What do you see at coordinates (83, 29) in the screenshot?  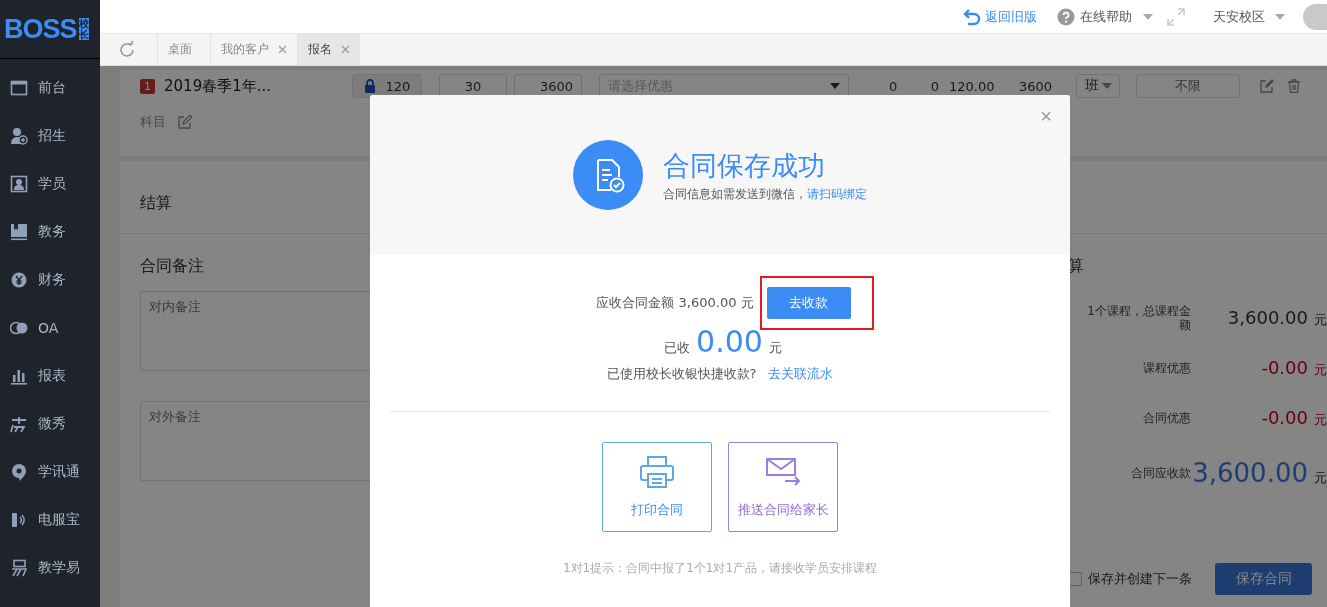 I see `logo-tag: 校长` at bounding box center [83, 29].